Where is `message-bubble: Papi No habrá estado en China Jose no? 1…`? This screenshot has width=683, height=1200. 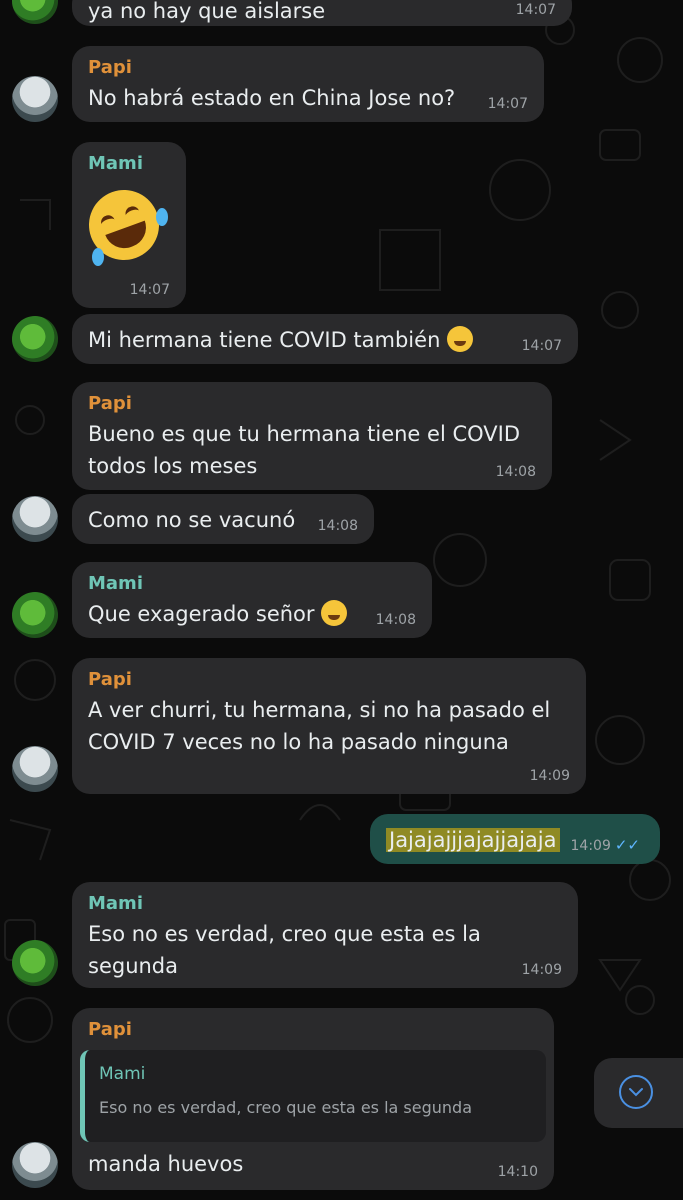
message-bubble: Papi No habrá estado en China Jose no? 1… is located at coordinates (308, 84).